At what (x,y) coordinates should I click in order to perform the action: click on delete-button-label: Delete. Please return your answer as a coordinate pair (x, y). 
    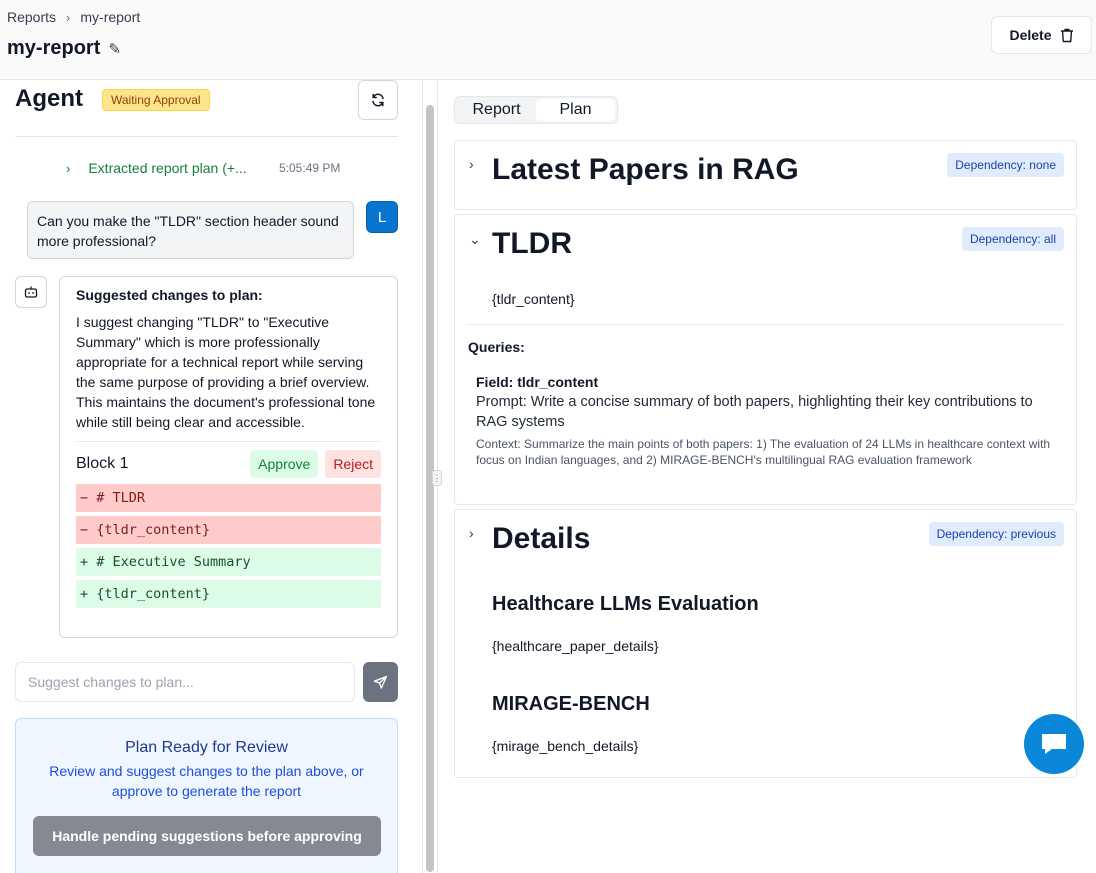
    Looking at the image, I should click on (1030, 35).